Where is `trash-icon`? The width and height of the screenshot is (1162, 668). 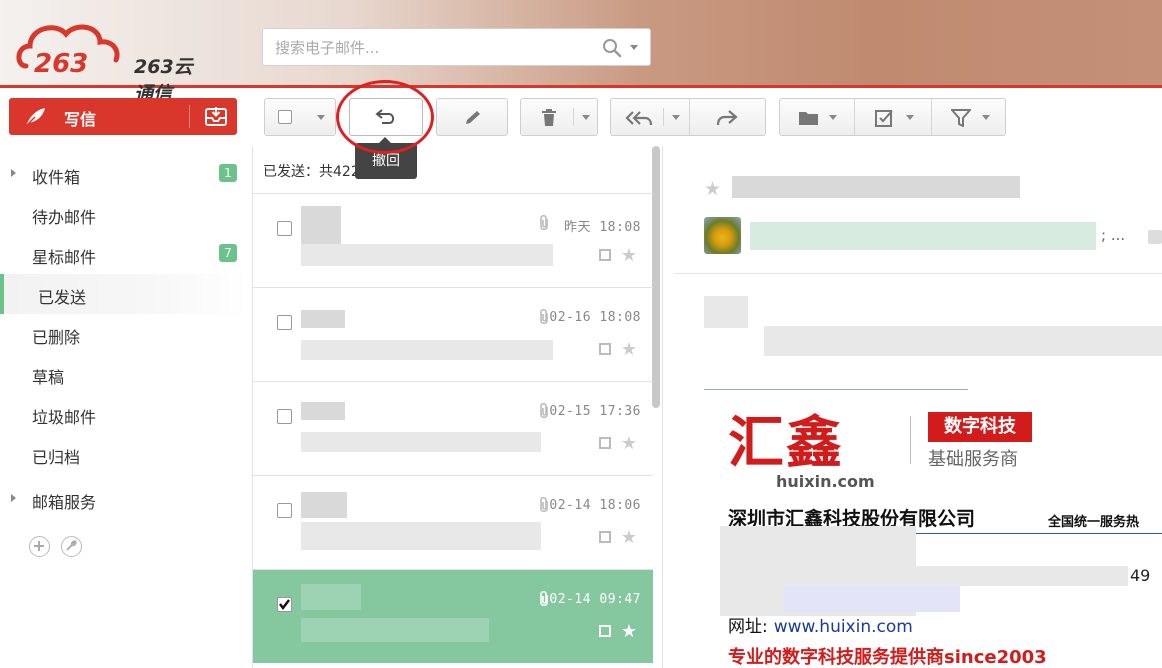 trash-icon is located at coordinates (549, 118).